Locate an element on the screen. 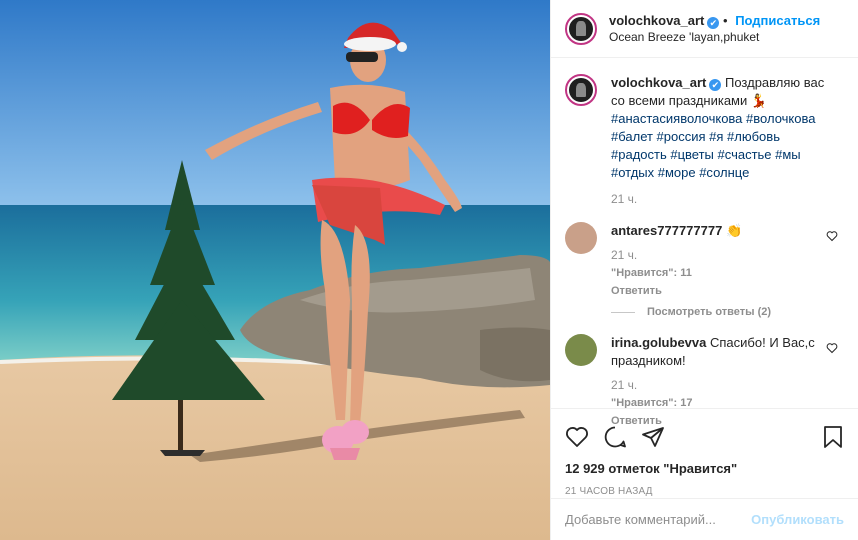 This screenshot has height=540, width=858. caption-username: volochkova_art is located at coordinates (658, 82).